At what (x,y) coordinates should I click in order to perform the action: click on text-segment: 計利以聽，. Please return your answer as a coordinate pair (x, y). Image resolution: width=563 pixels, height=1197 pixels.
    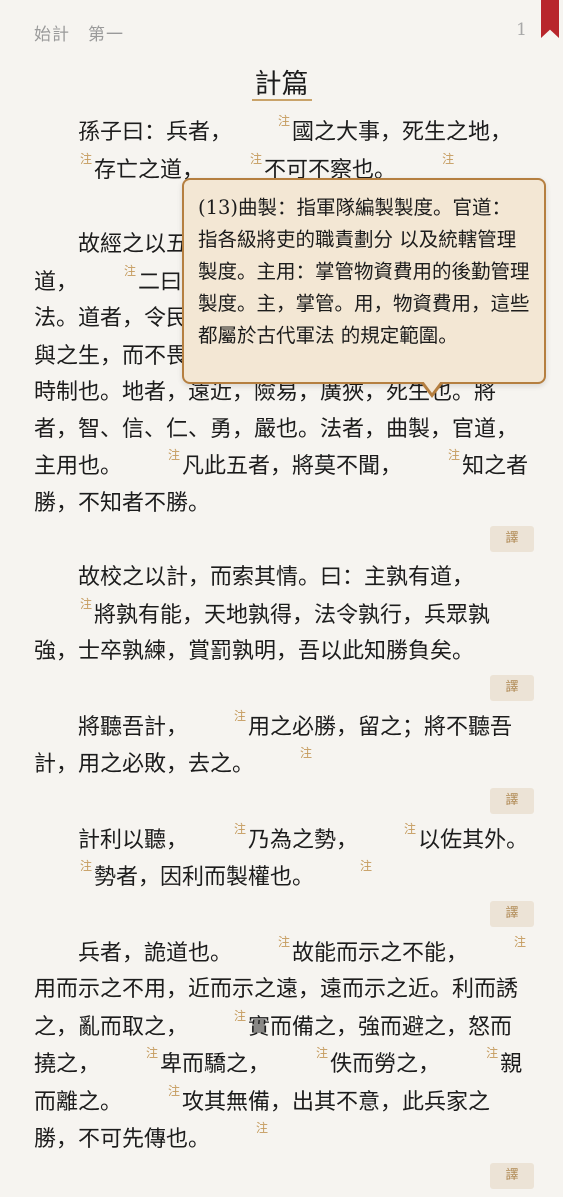
    Looking at the image, I should click on (133, 840).